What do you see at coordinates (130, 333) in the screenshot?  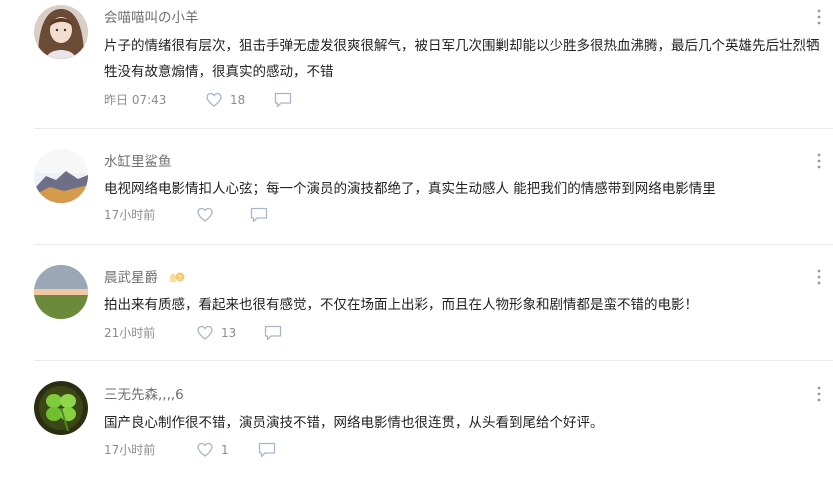 I see `comment-time: 21小时前` at bounding box center [130, 333].